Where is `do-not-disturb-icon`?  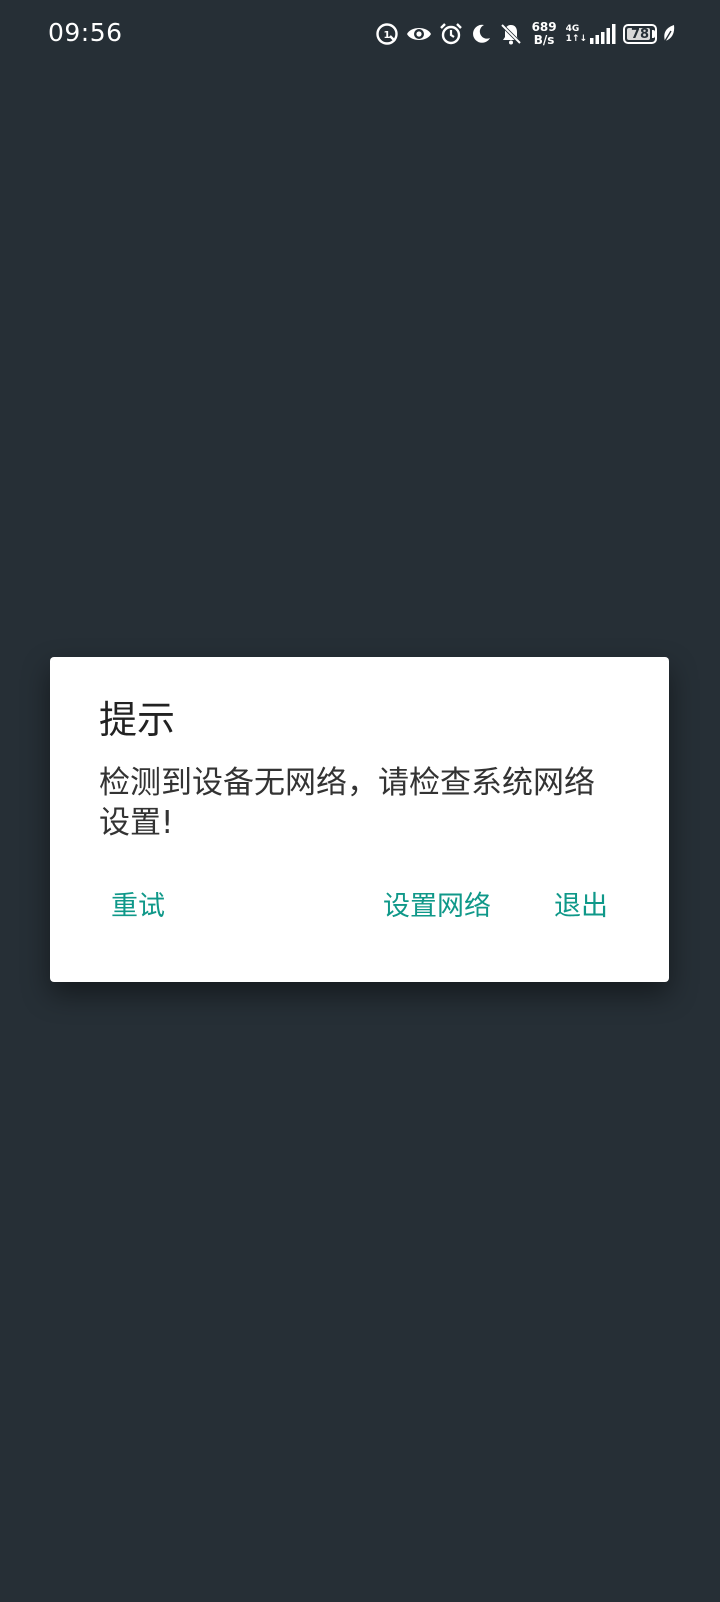
do-not-disturb-icon is located at coordinates (481, 34).